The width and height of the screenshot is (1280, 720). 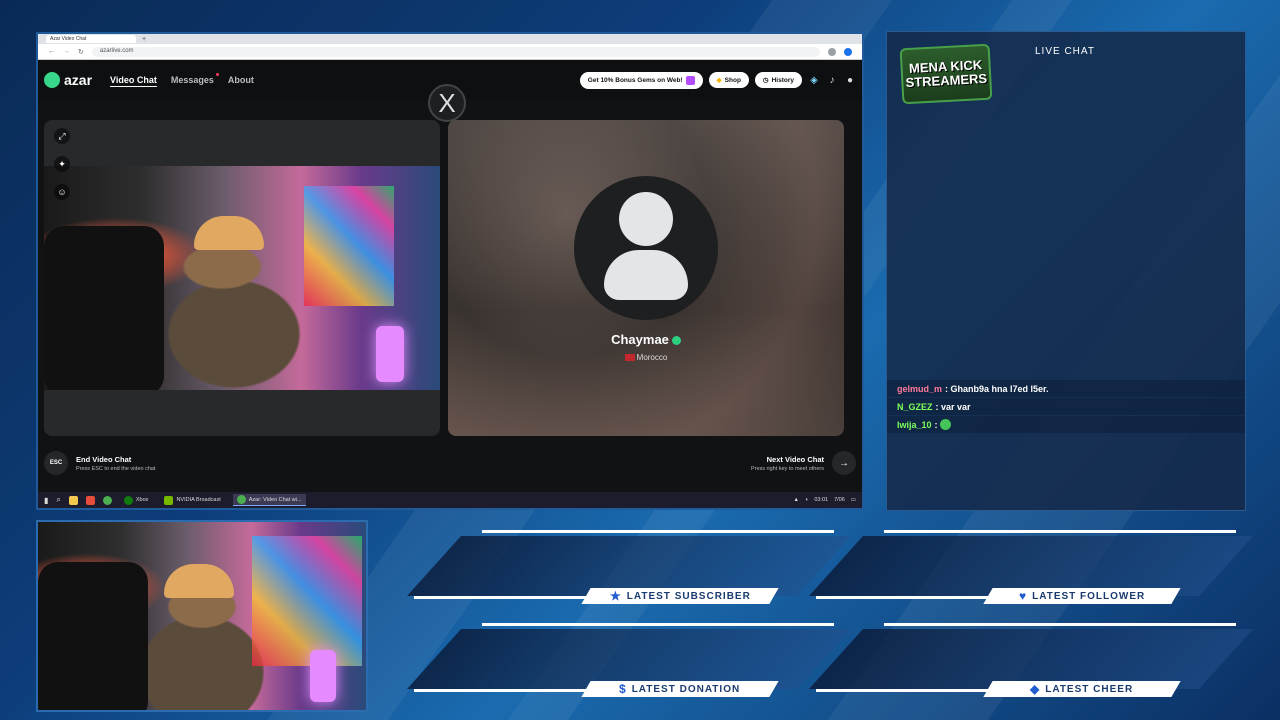 I want to click on app-icon, so click(x=90, y=500).